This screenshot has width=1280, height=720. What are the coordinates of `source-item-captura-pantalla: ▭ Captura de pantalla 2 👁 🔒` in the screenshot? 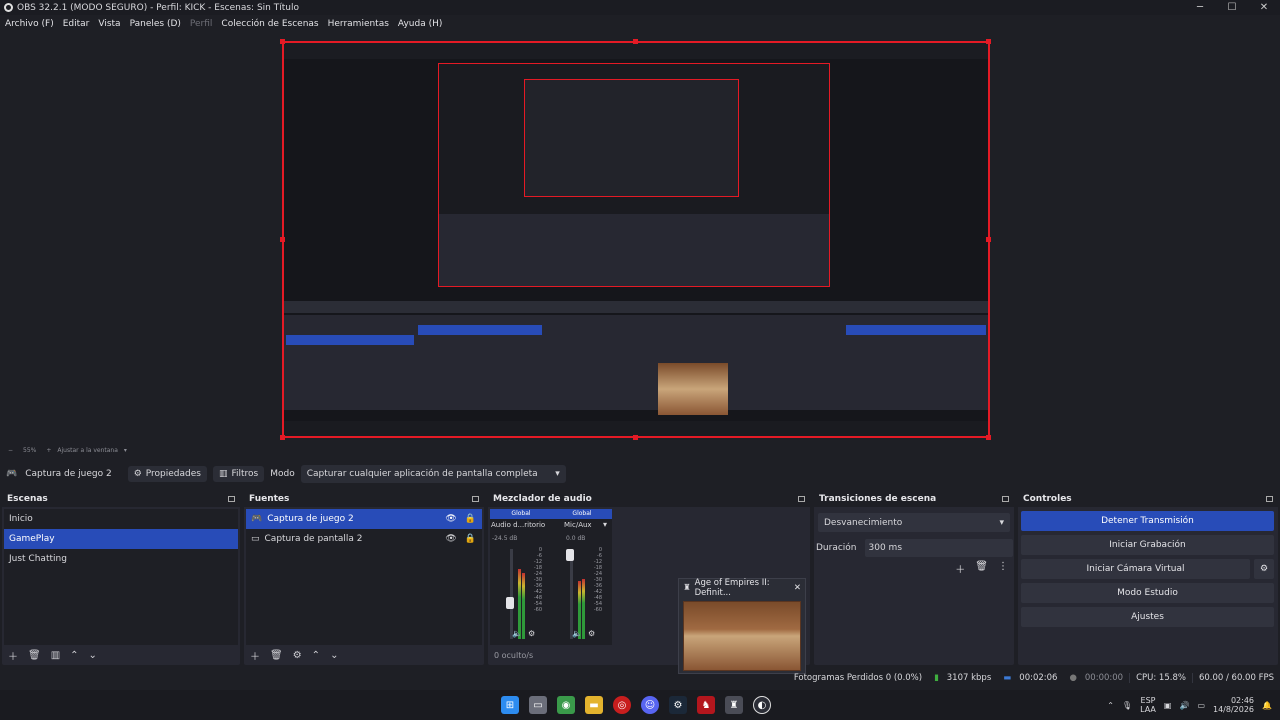 It's located at (364, 539).